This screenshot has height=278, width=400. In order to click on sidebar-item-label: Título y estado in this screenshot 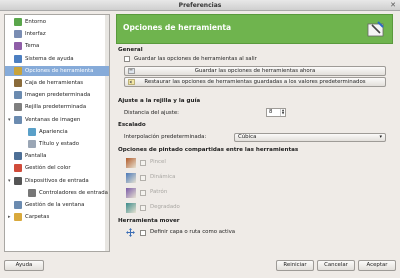, I will do `click(59, 144)`.